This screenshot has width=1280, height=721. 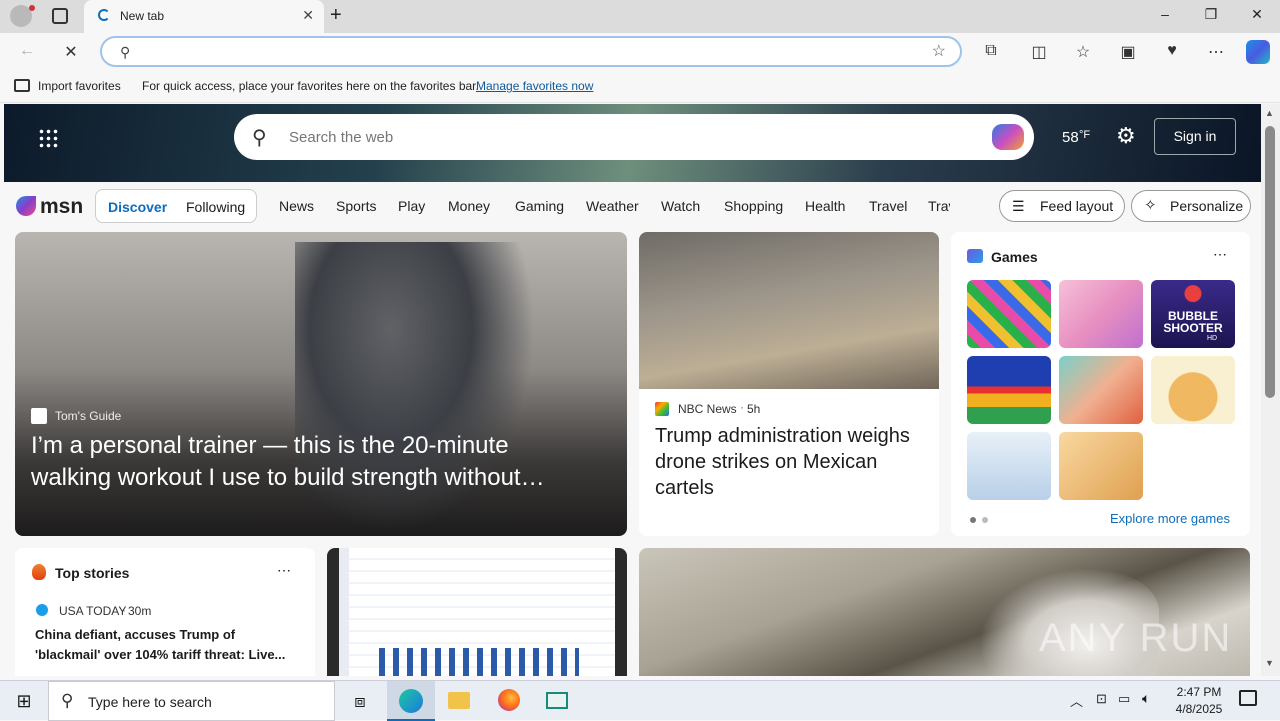 I want to click on sign-in-button: Sign in, so click(x=1195, y=136).